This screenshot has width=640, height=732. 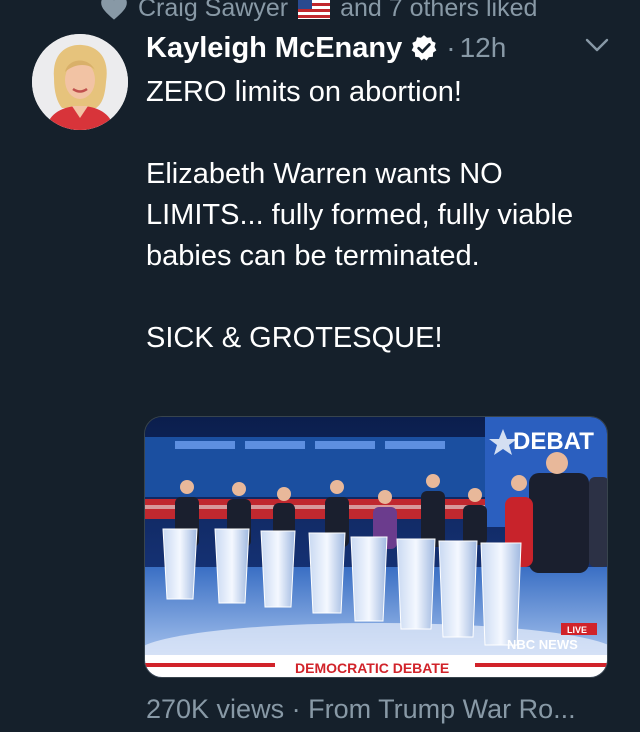 What do you see at coordinates (577, 630) in the screenshot?
I see `live-badge: LIVE` at bounding box center [577, 630].